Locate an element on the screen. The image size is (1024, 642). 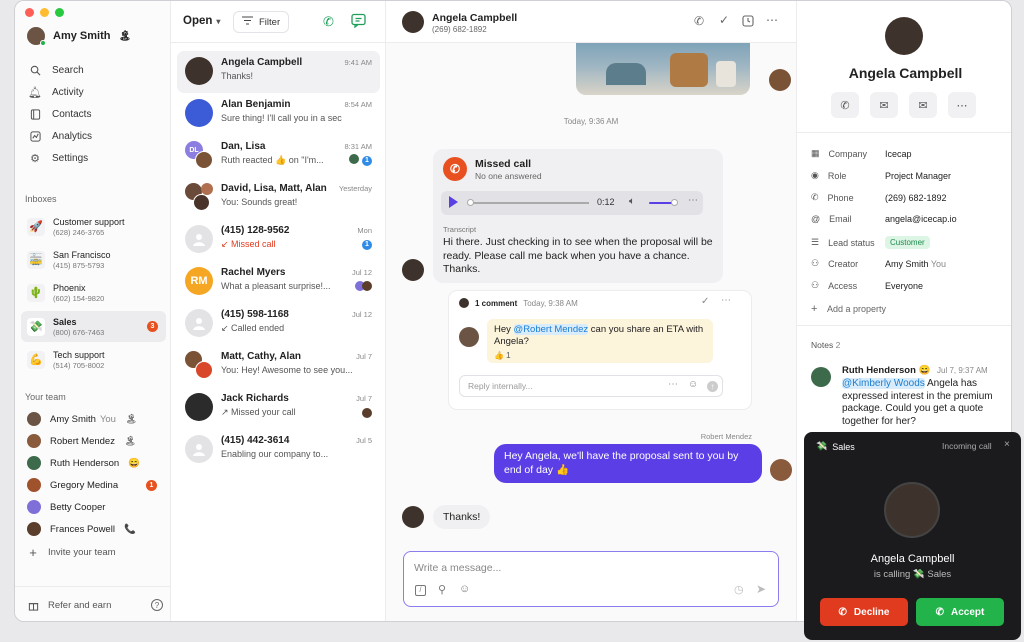
property-row: @ Email angela@icecap.io is located at coordinates (906, 219).